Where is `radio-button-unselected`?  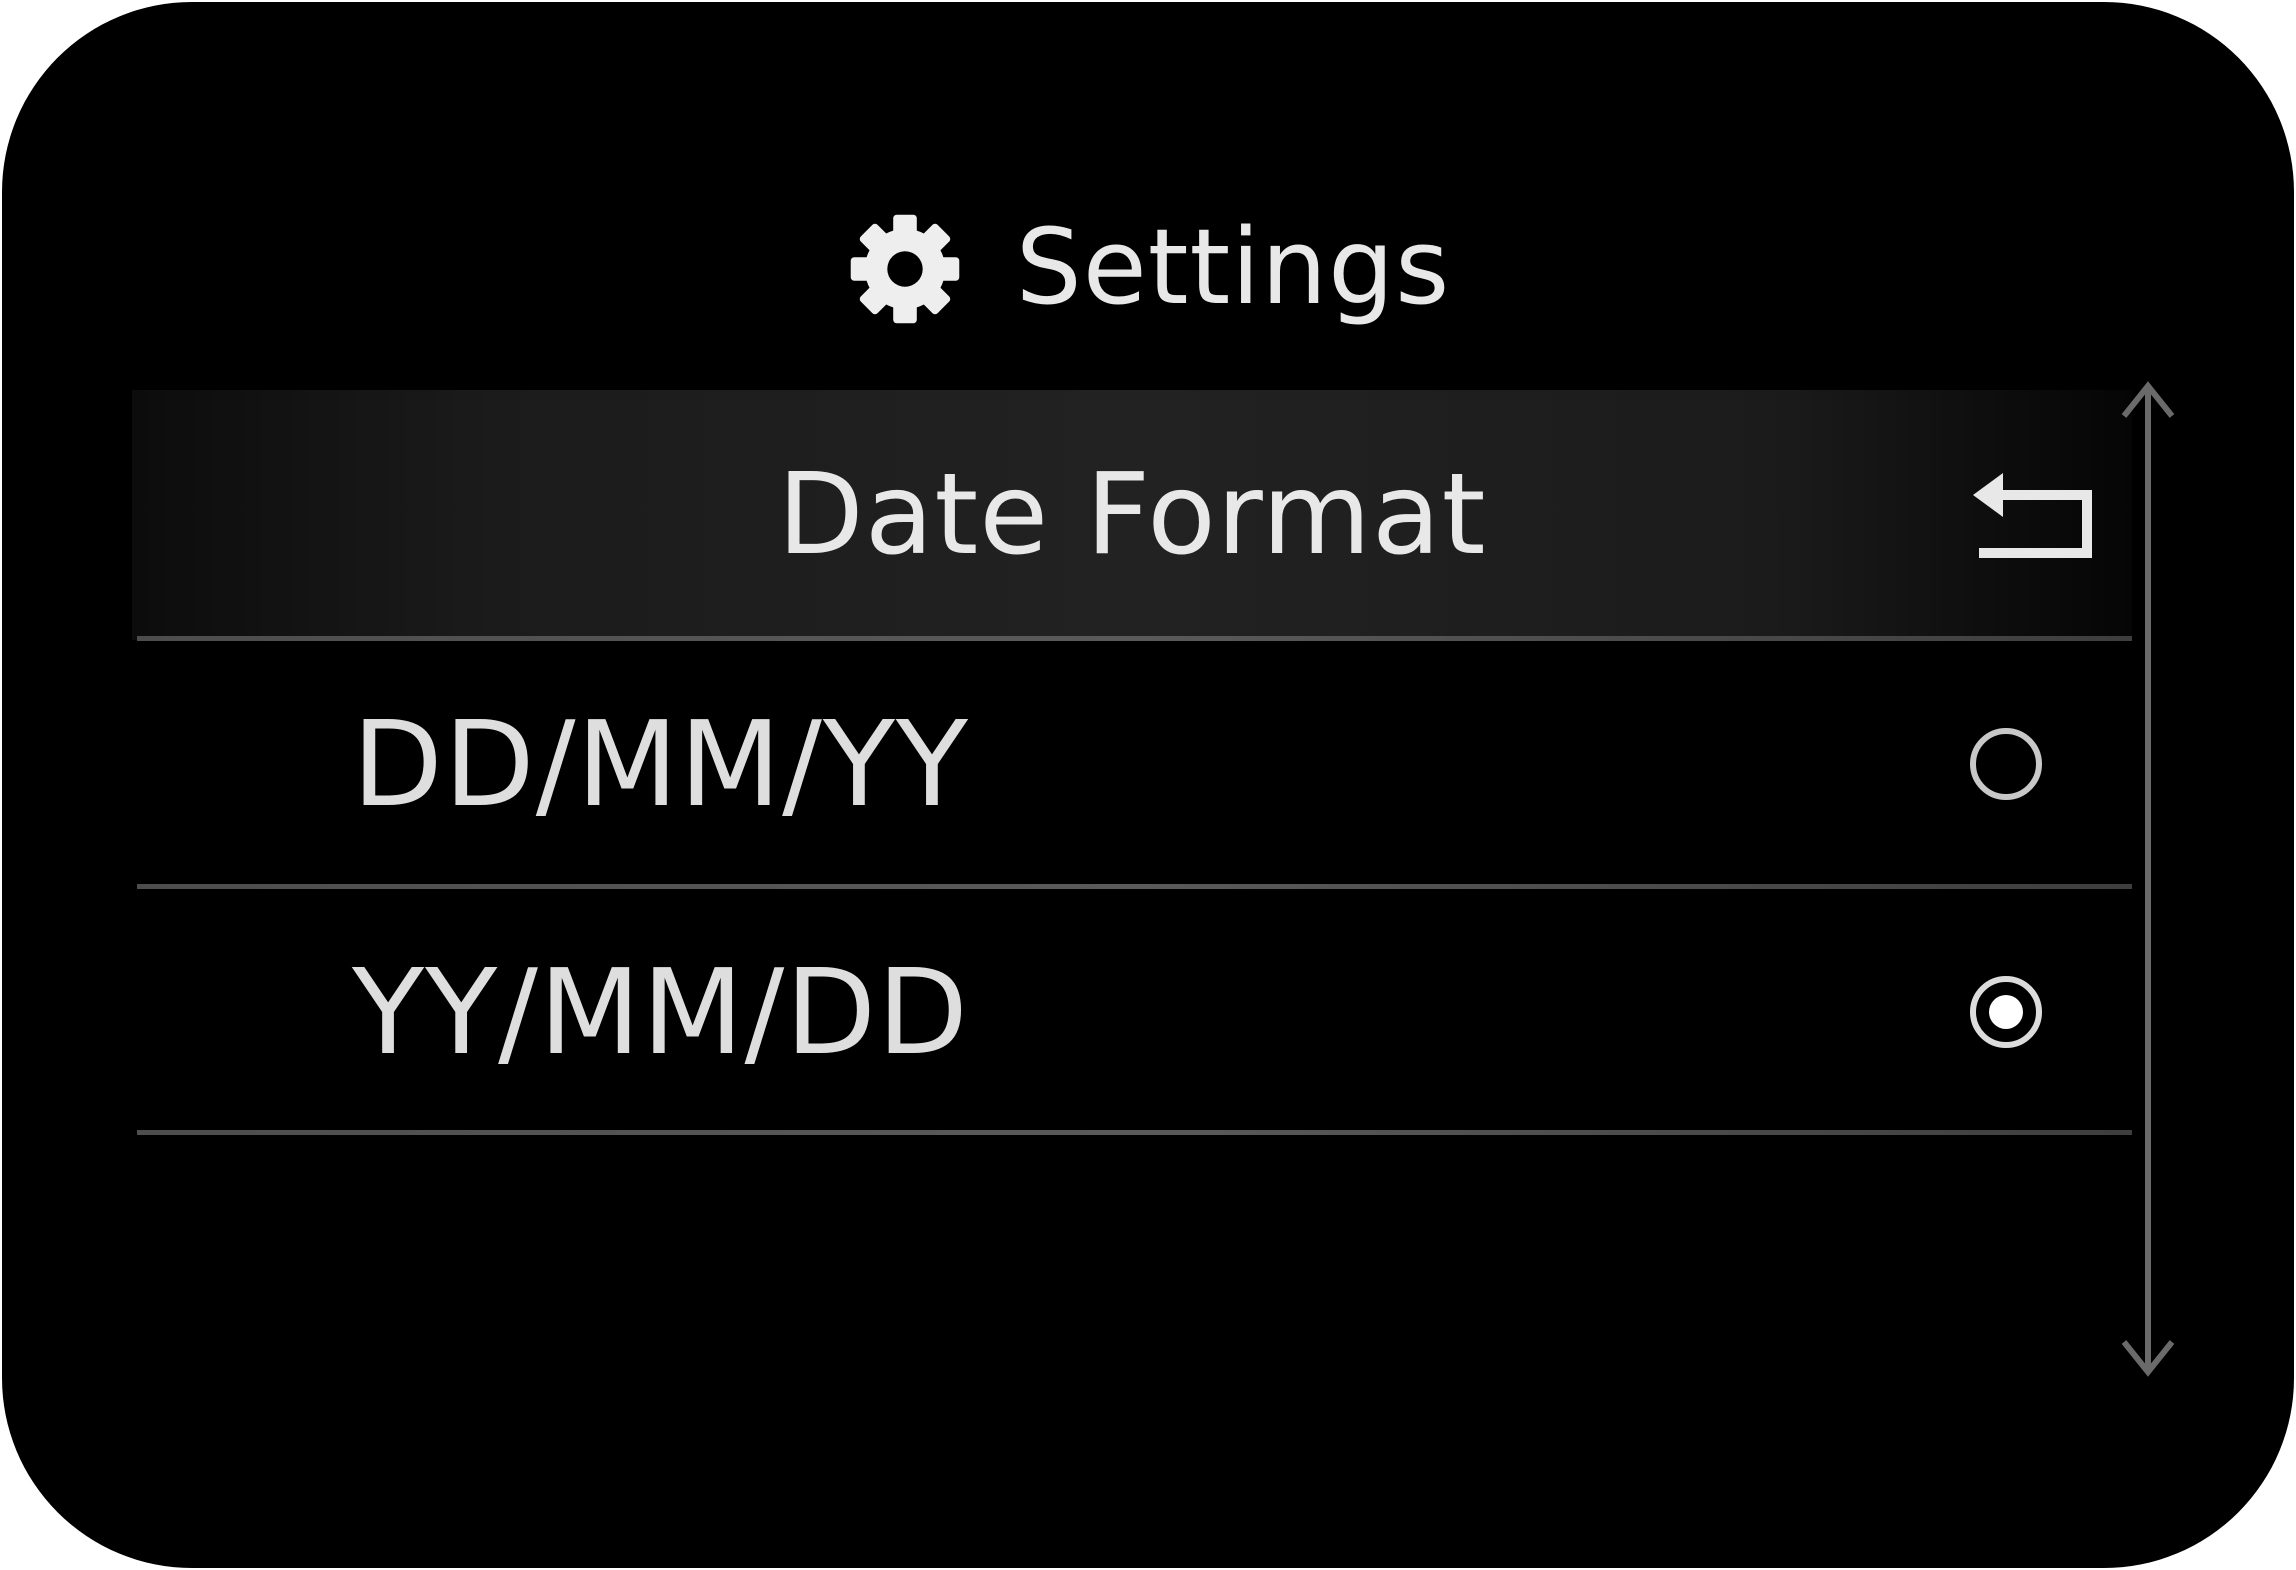 radio-button-unselected is located at coordinates (2006, 764).